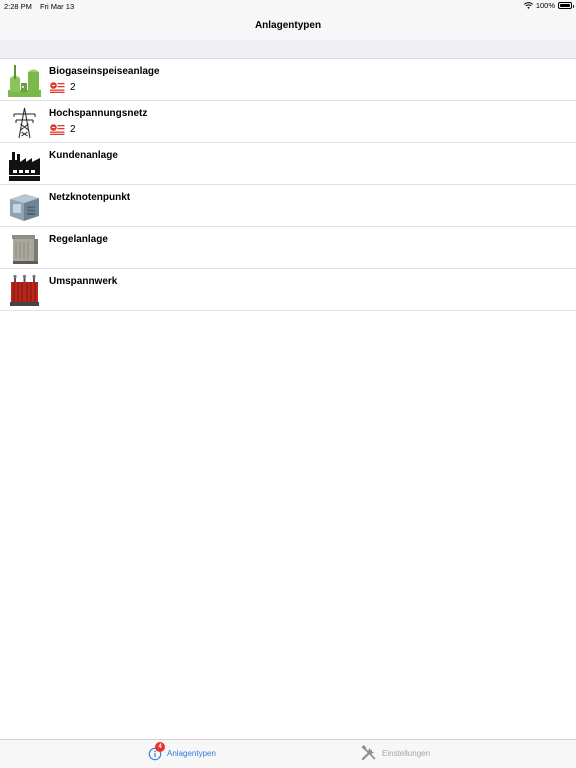 The height and width of the screenshot is (768, 576). What do you see at coordinates (288, 290) in the screenshot?
I see `list-item-umspannwerk: Umspannwerk` at bounding box center [288, 290].